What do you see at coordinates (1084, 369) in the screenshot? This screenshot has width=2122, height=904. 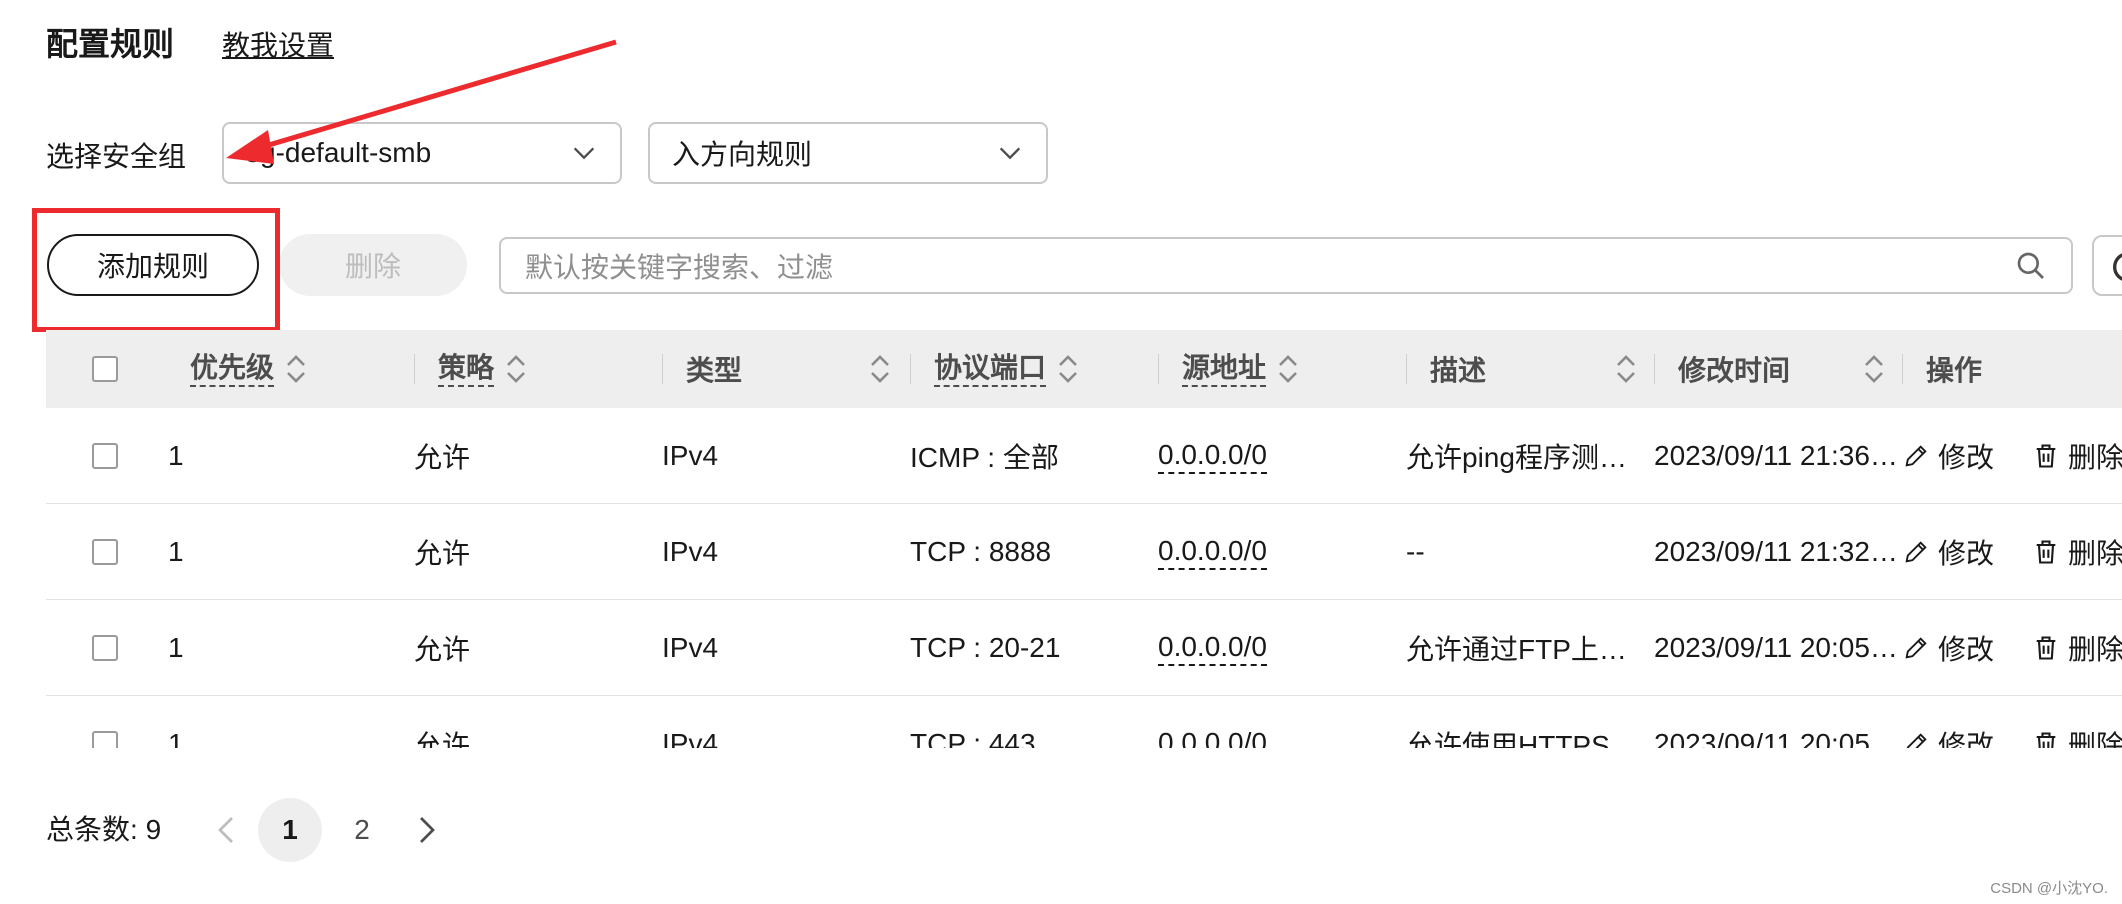 I see `table-header: 优先级 策略 类型 协议端口 源地址 描述 修改时间 操作` at bounding box center [1084, 369].